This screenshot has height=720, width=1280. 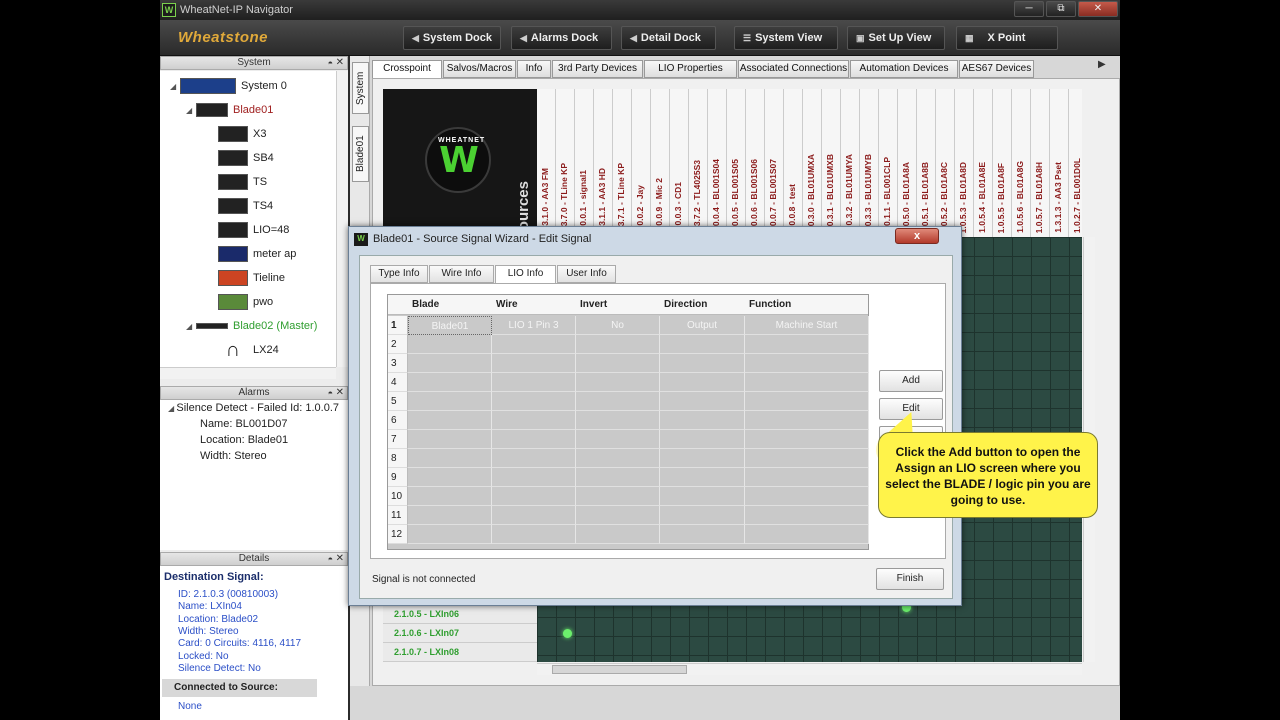 I want to click on alarms-dock-button: ◀ Alarms Dock, so click(x=561, y=38).